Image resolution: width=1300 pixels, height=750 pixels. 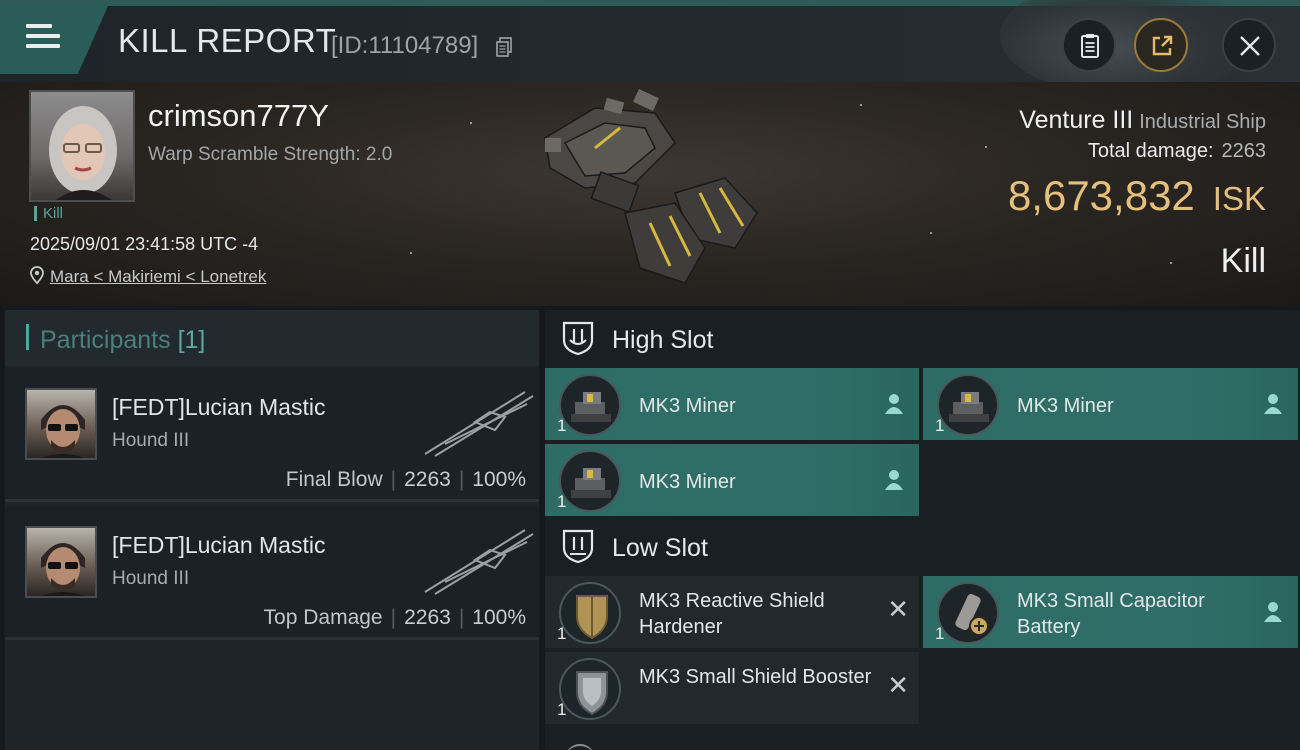 What do you see at coordinates (1101, 195) in the screenshot?
I see `isk-amount: 8,673,832` at bounding box center [1101, 195].